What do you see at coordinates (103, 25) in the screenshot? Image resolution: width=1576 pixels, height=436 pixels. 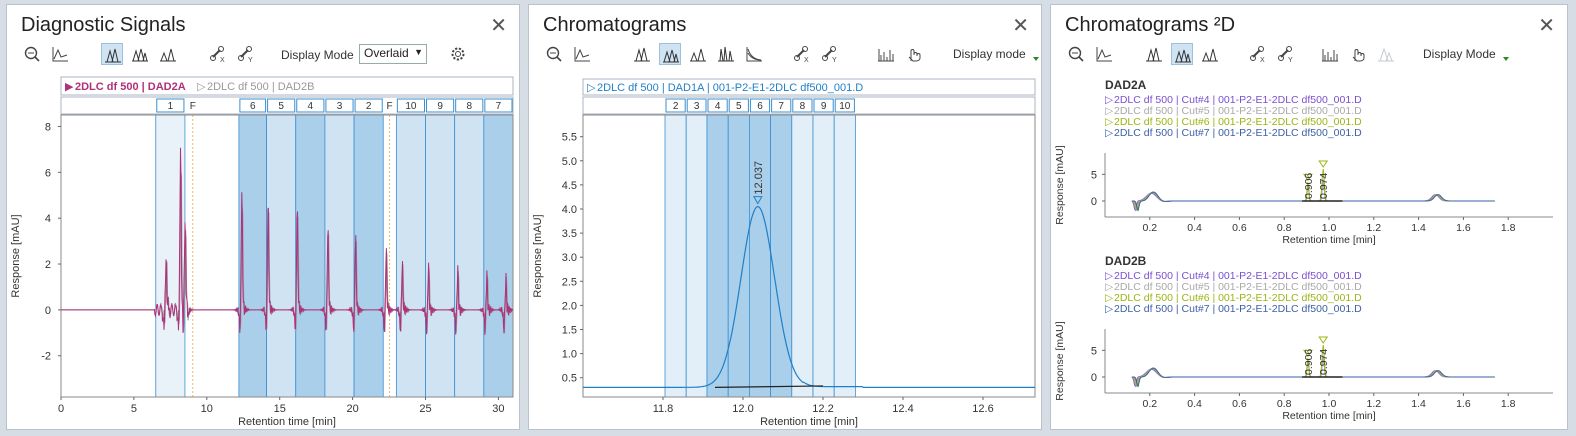 I see `panel-title: Diagnostic Signals` at bounding box center [103, 25].